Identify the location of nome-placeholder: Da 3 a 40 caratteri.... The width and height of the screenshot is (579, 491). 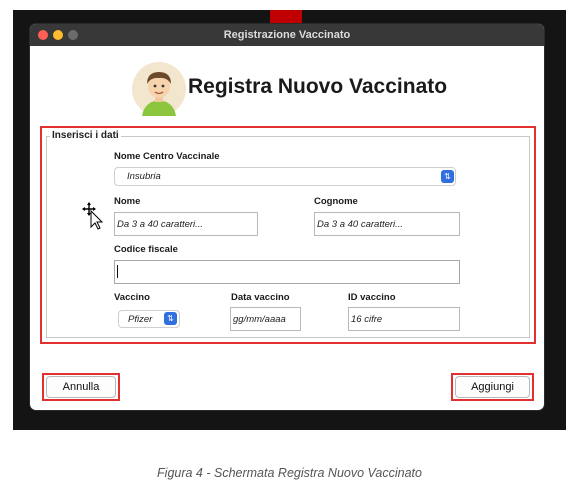
(160, 224).